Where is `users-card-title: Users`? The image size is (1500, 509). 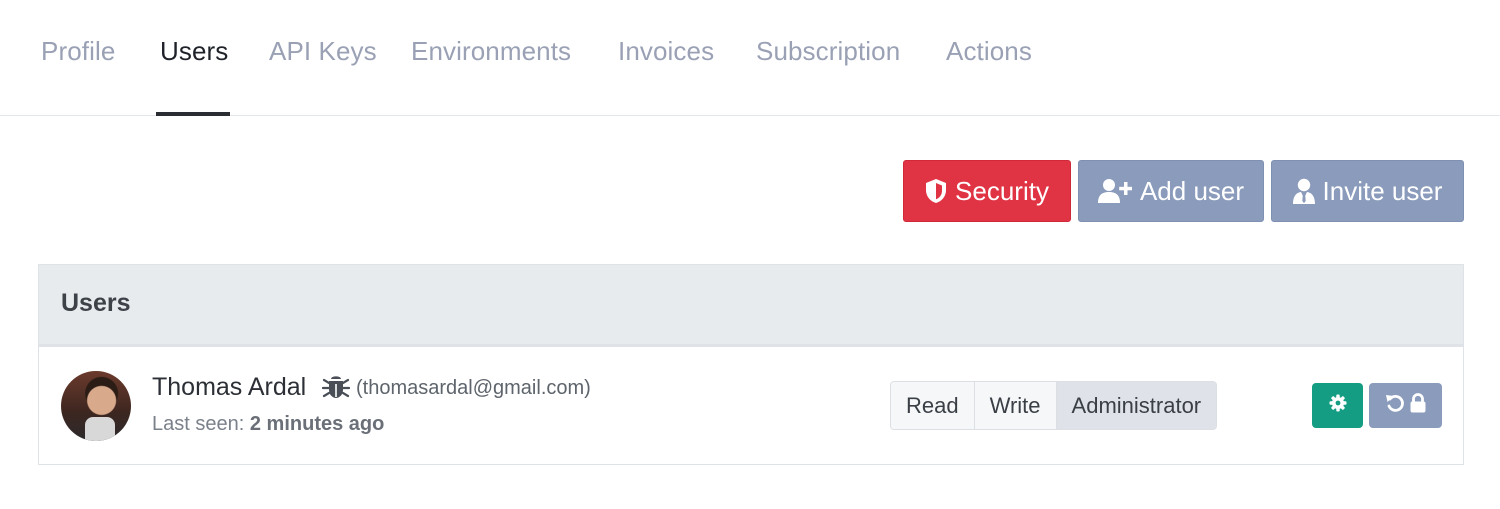 users-card-title: Users is located at coordinates (96, 303).